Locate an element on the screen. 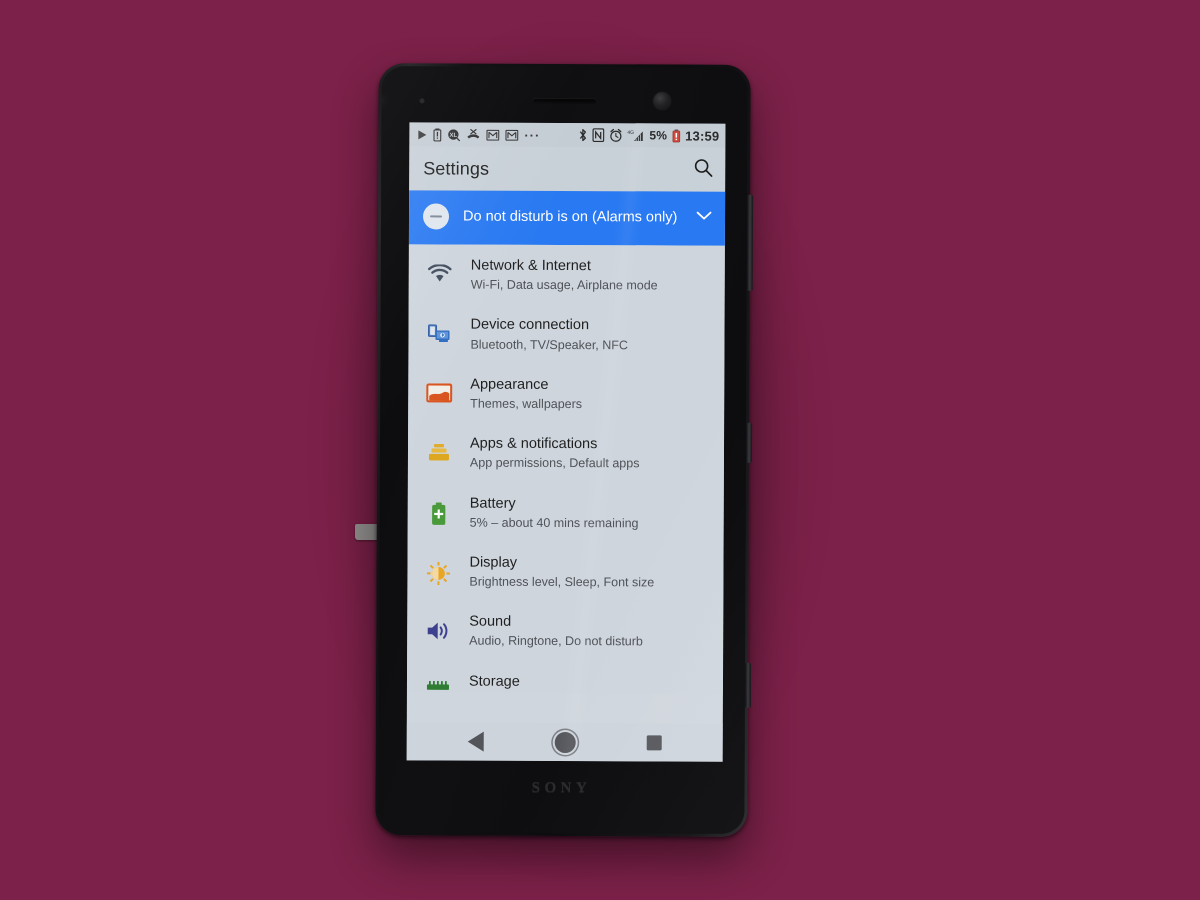 This screenshot has width=1200, height=900. brightness-icon is located at coordinates (438, 569).